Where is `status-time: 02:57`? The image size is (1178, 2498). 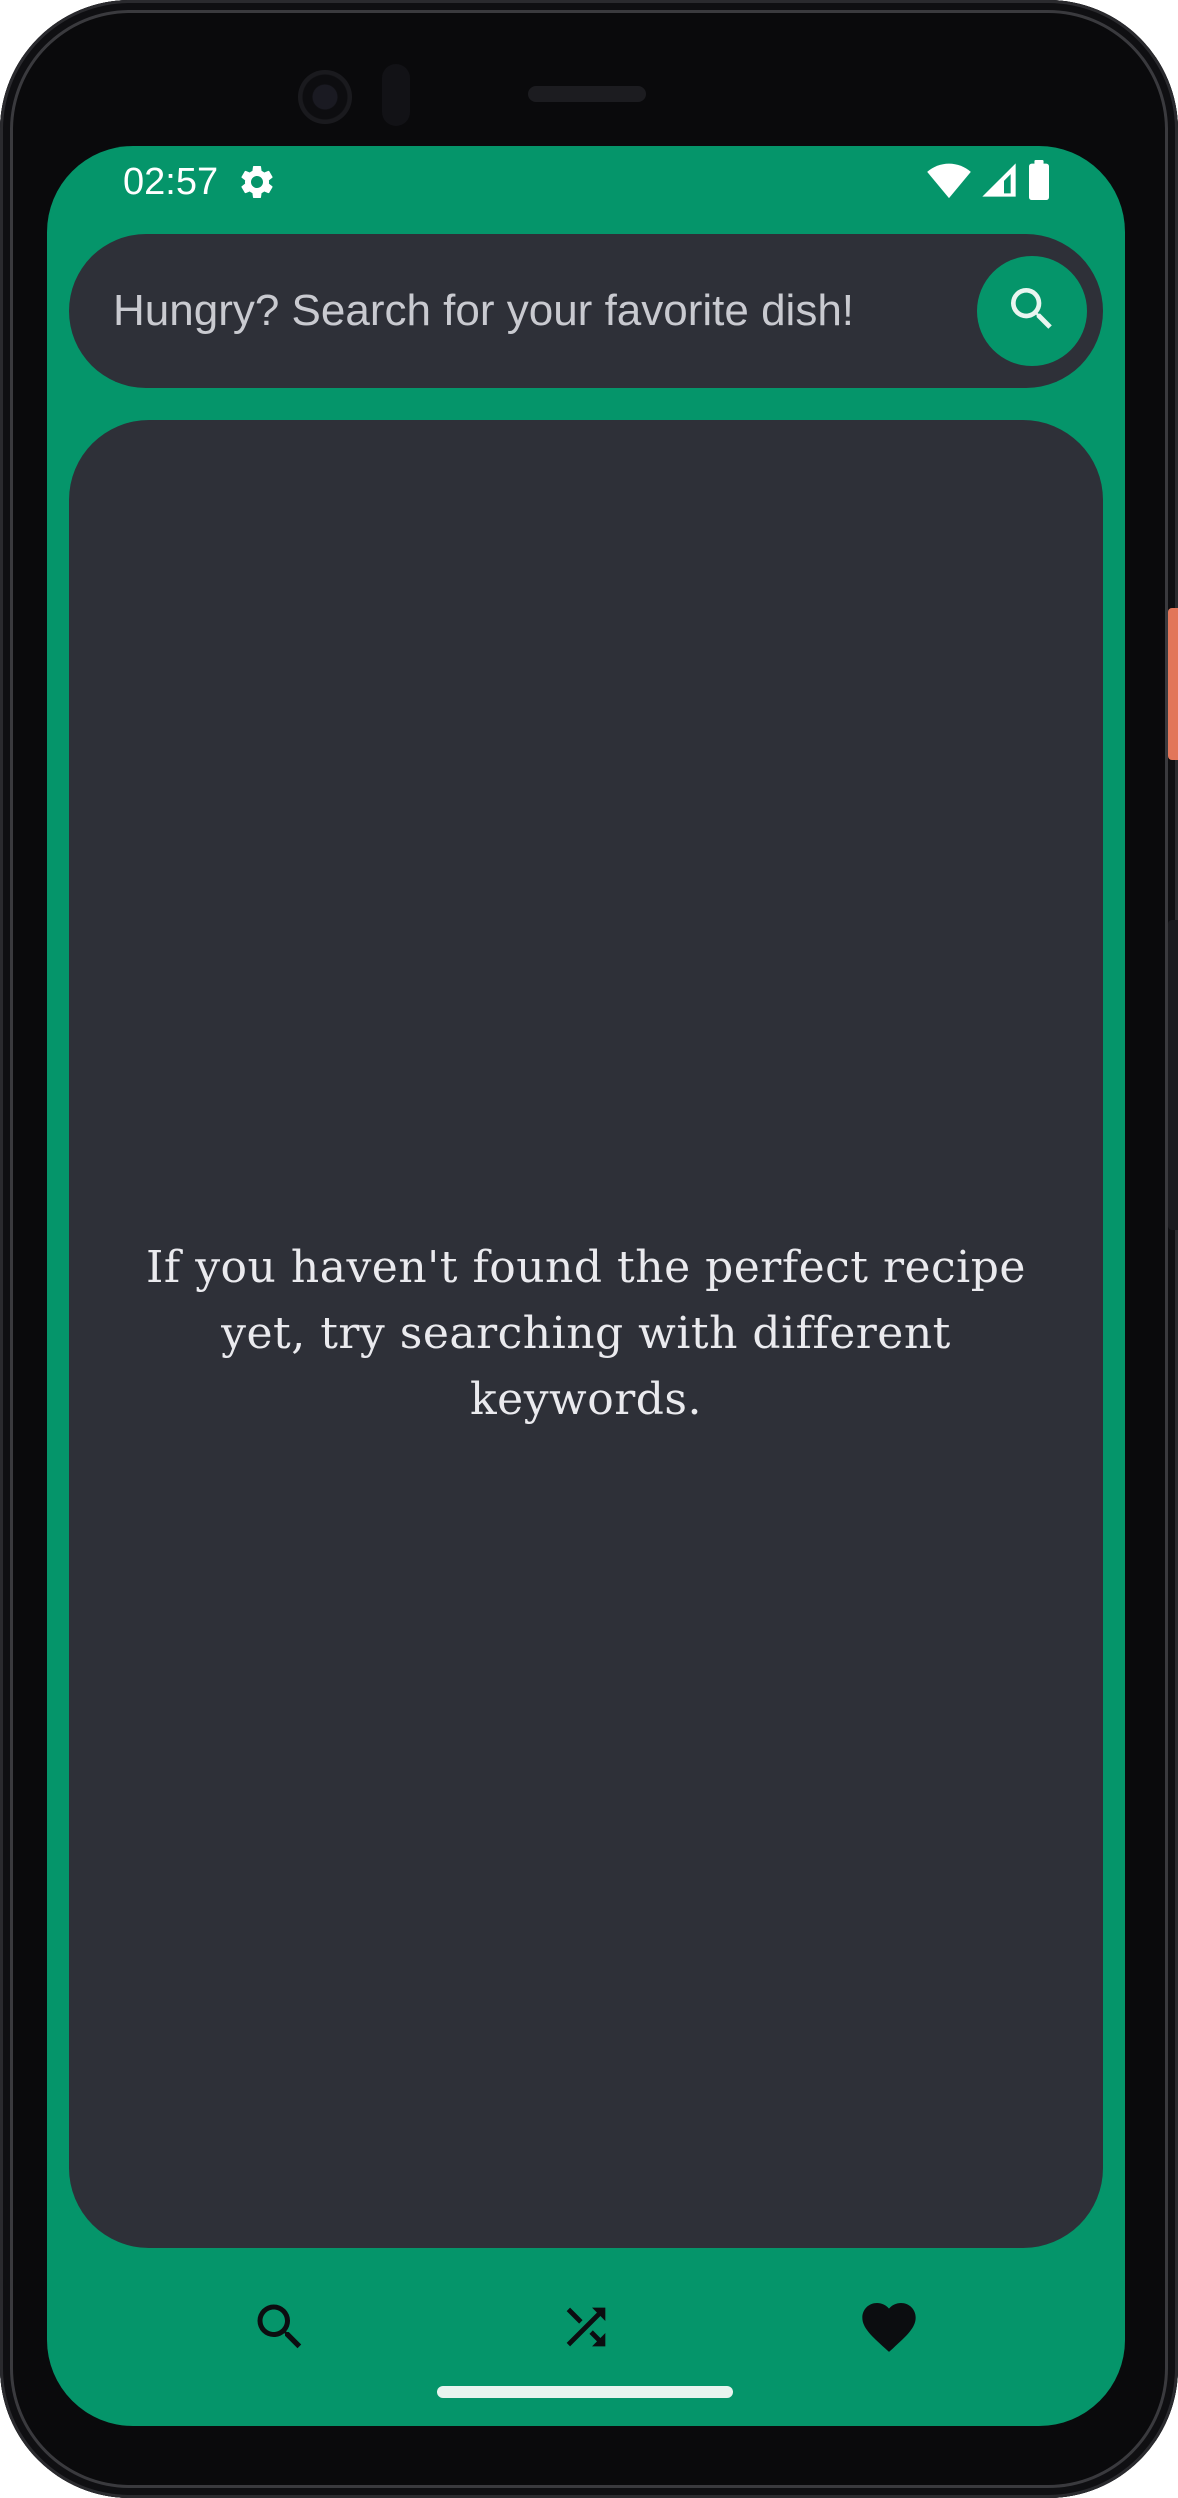 status-time: 02:57 is located at coordinates (171, 182).